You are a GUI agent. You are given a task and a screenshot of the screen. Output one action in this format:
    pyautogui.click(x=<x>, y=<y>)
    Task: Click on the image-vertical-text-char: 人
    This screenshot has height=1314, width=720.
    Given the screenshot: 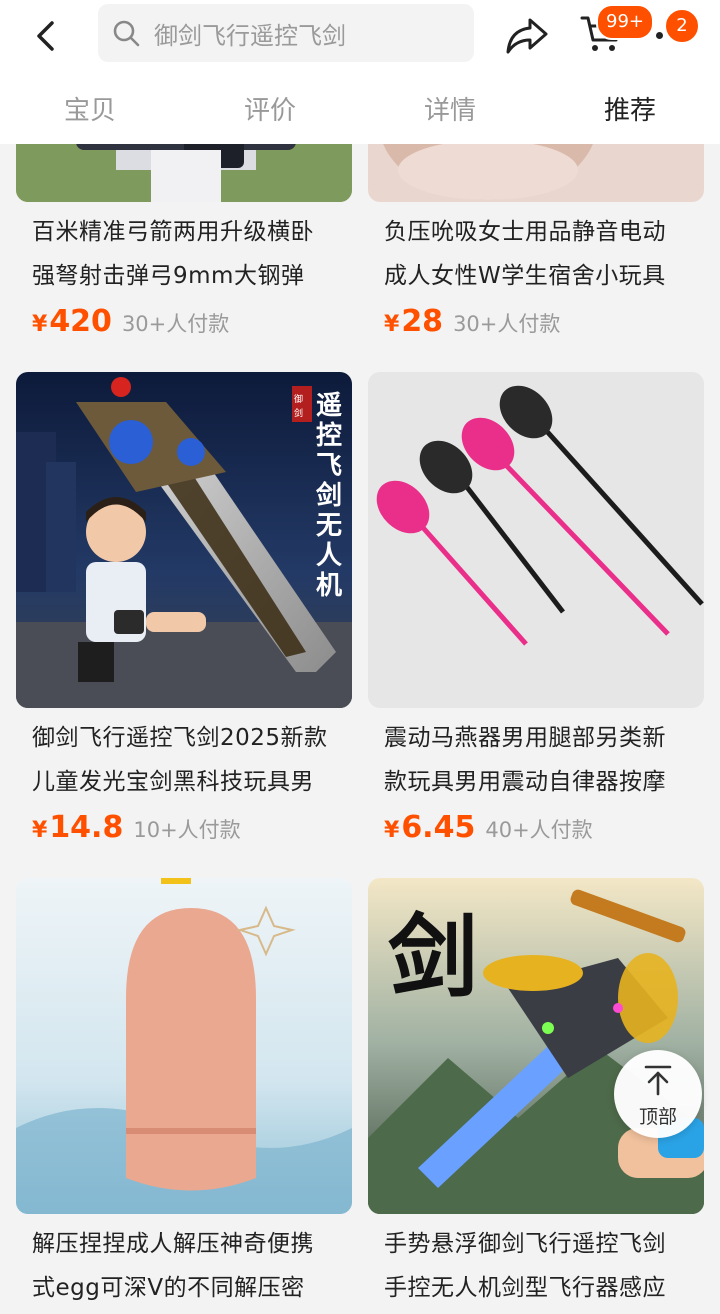 What is the action you would take?
    pyautogui.click(x=329, y=556)
    